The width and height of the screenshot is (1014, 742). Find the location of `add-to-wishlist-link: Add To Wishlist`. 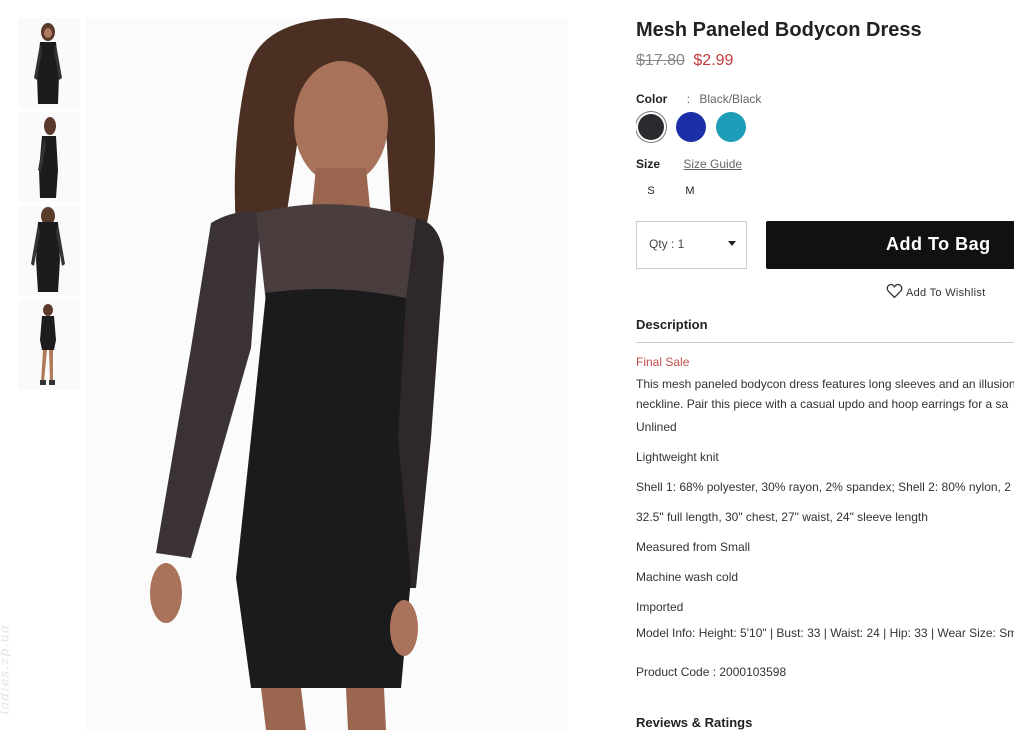

add-to-wishlist-link: Add To Wishlist is located at coordinates (936, 291).